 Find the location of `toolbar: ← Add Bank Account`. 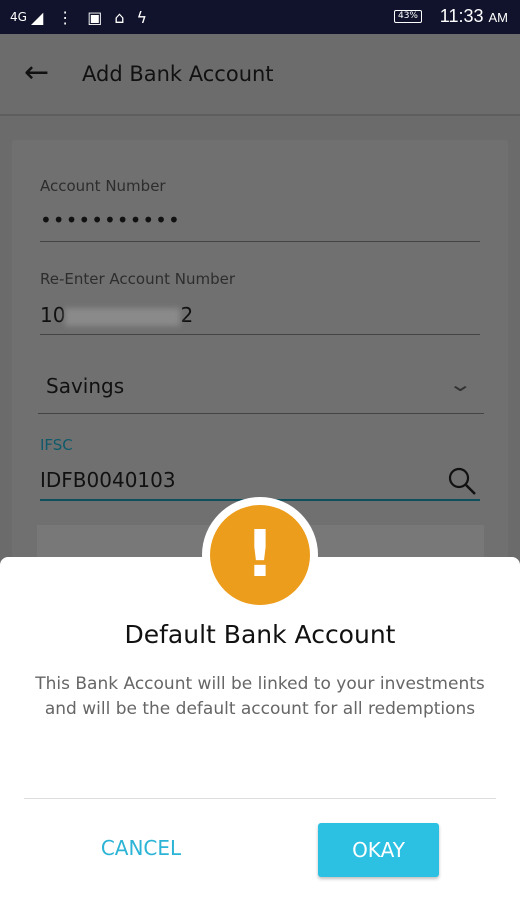

toolbar: ← Add Bank Account is located at coordinates (260, 75).